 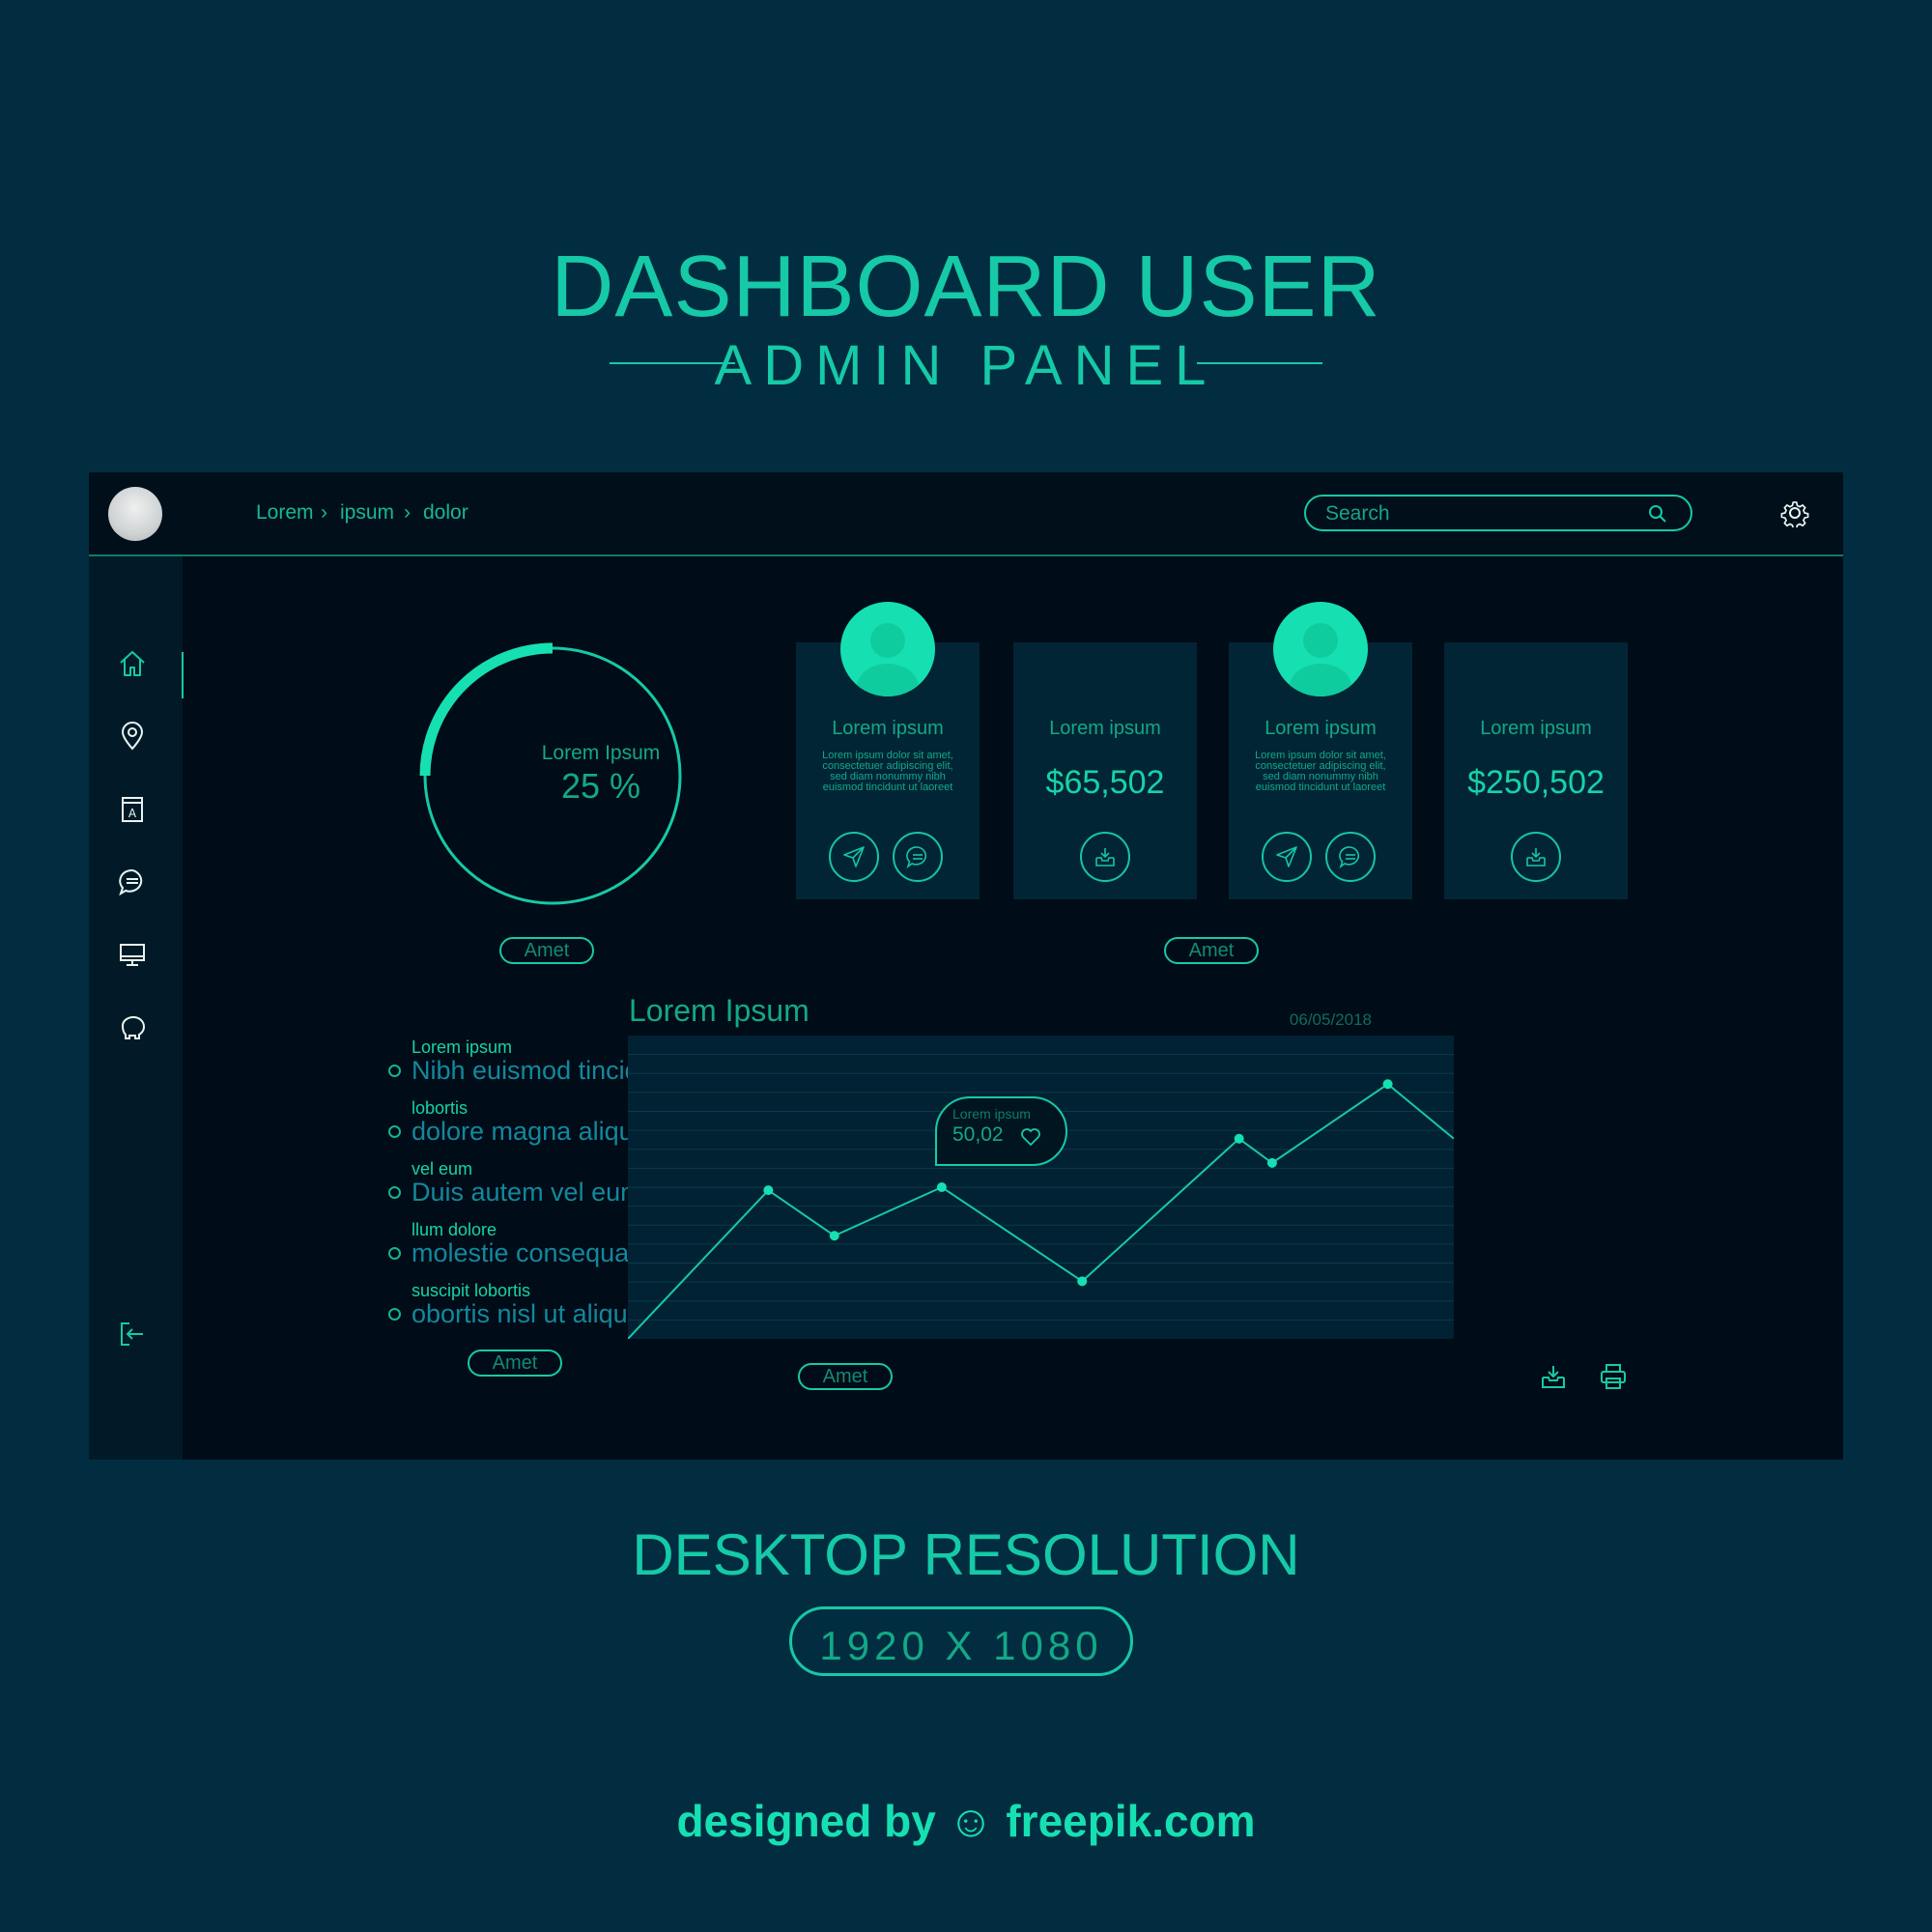 I want to click on revenue-card-1: Lorem ipsum $65,502, so click(x=1105, y=770).